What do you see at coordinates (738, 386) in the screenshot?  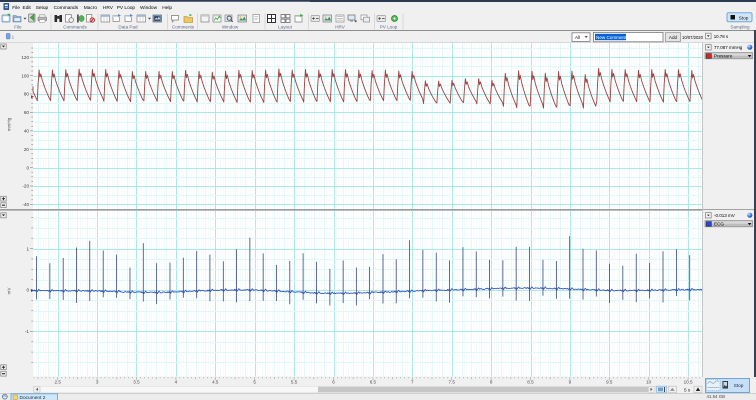 I see `svg-text: Stop` at bounding box center [738, 386].